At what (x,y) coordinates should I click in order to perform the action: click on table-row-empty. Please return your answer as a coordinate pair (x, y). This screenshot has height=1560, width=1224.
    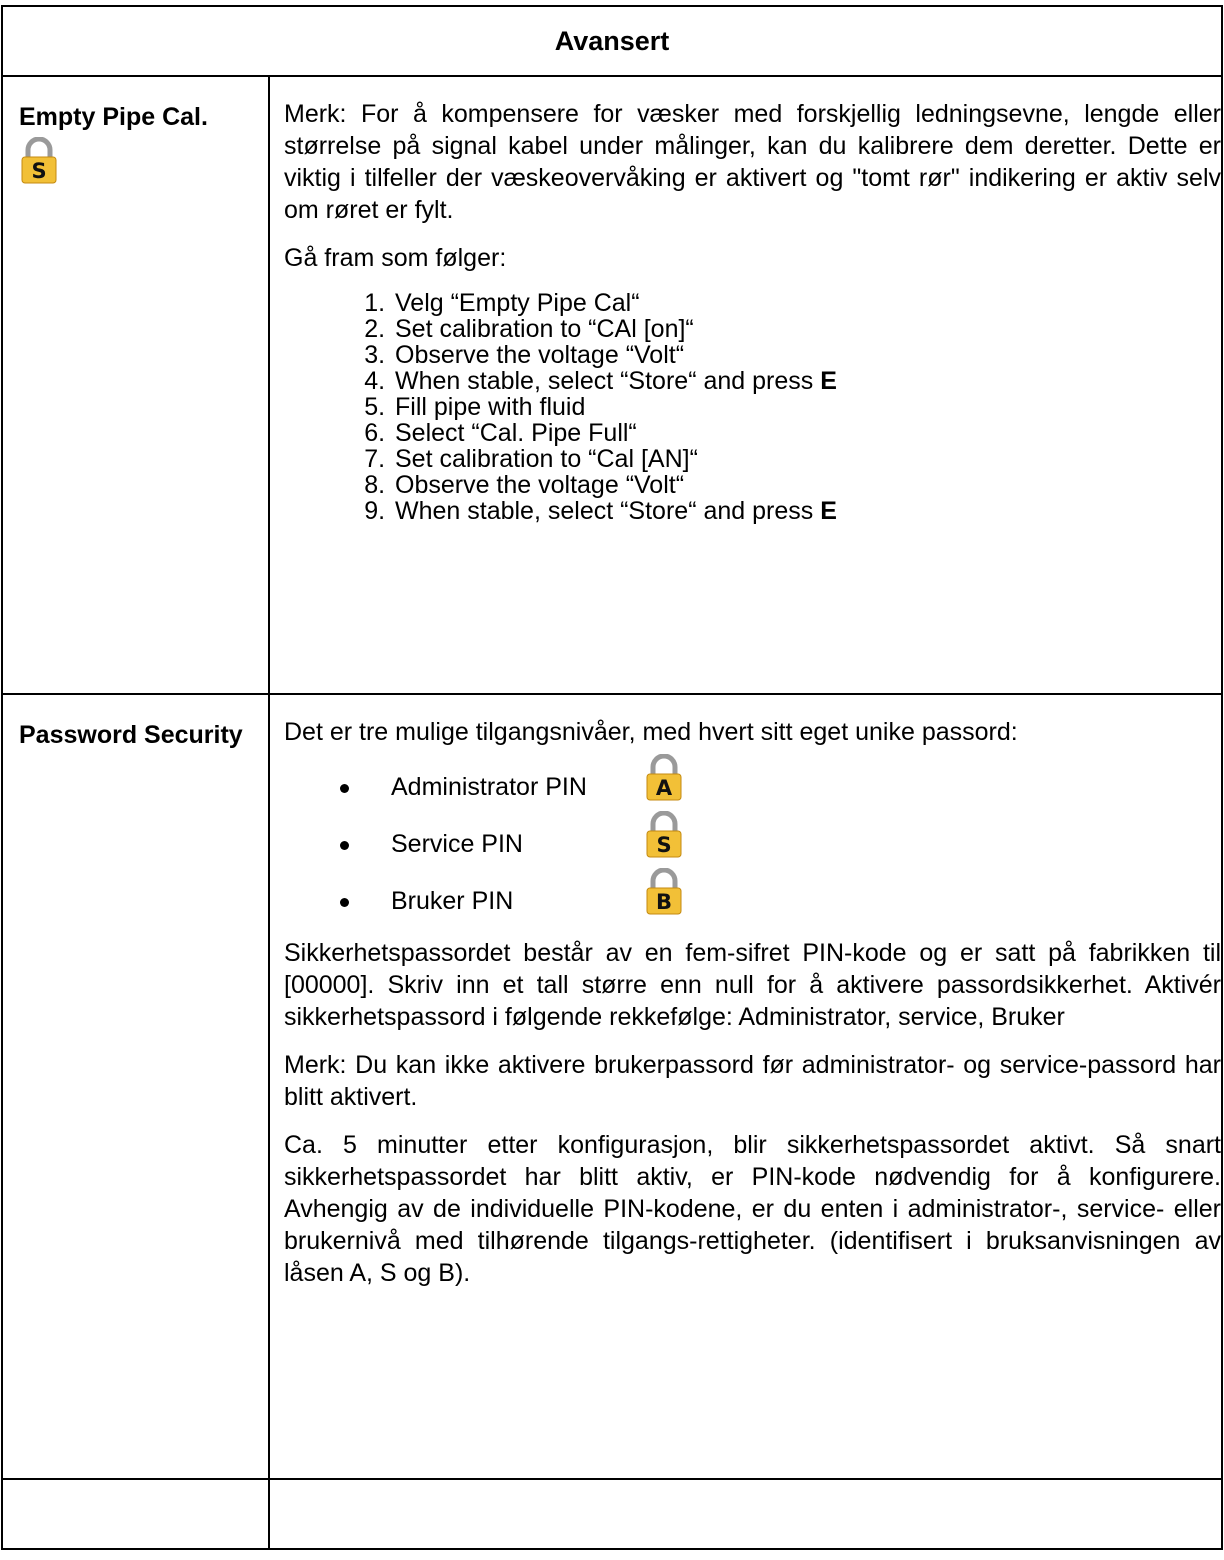
    Looking at the image, I should click on (612, 1514).